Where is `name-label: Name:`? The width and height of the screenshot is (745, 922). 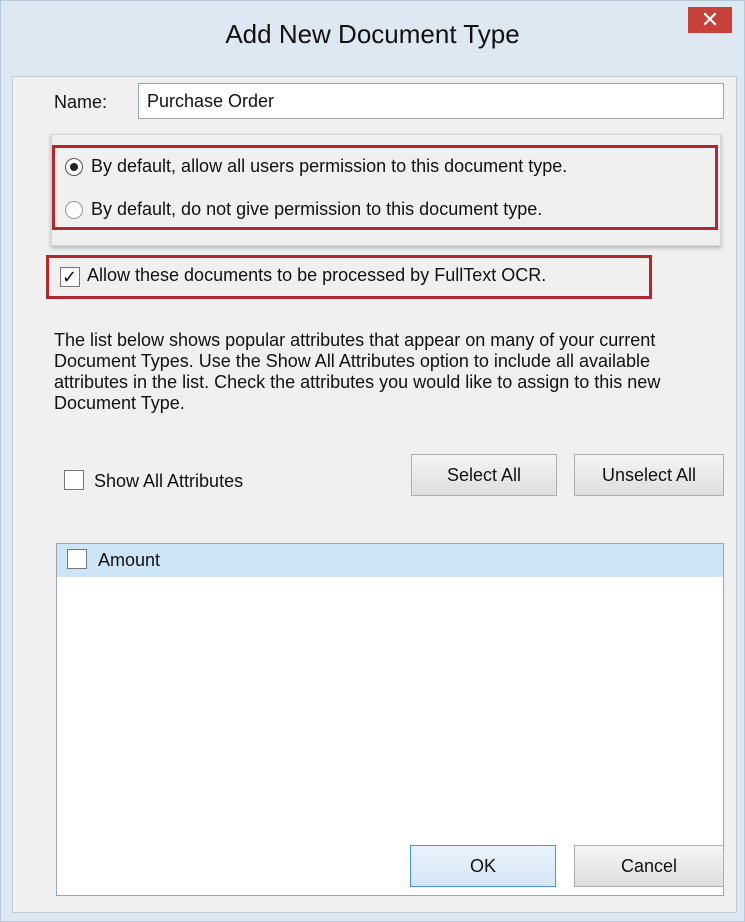 name-label: Name: is located at coordinates (81, 102).